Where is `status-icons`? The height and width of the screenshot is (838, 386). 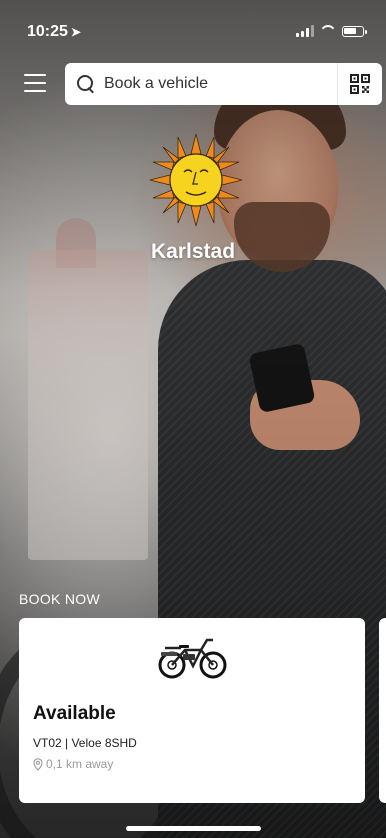 status-icons is located at coordinates (331, 31).